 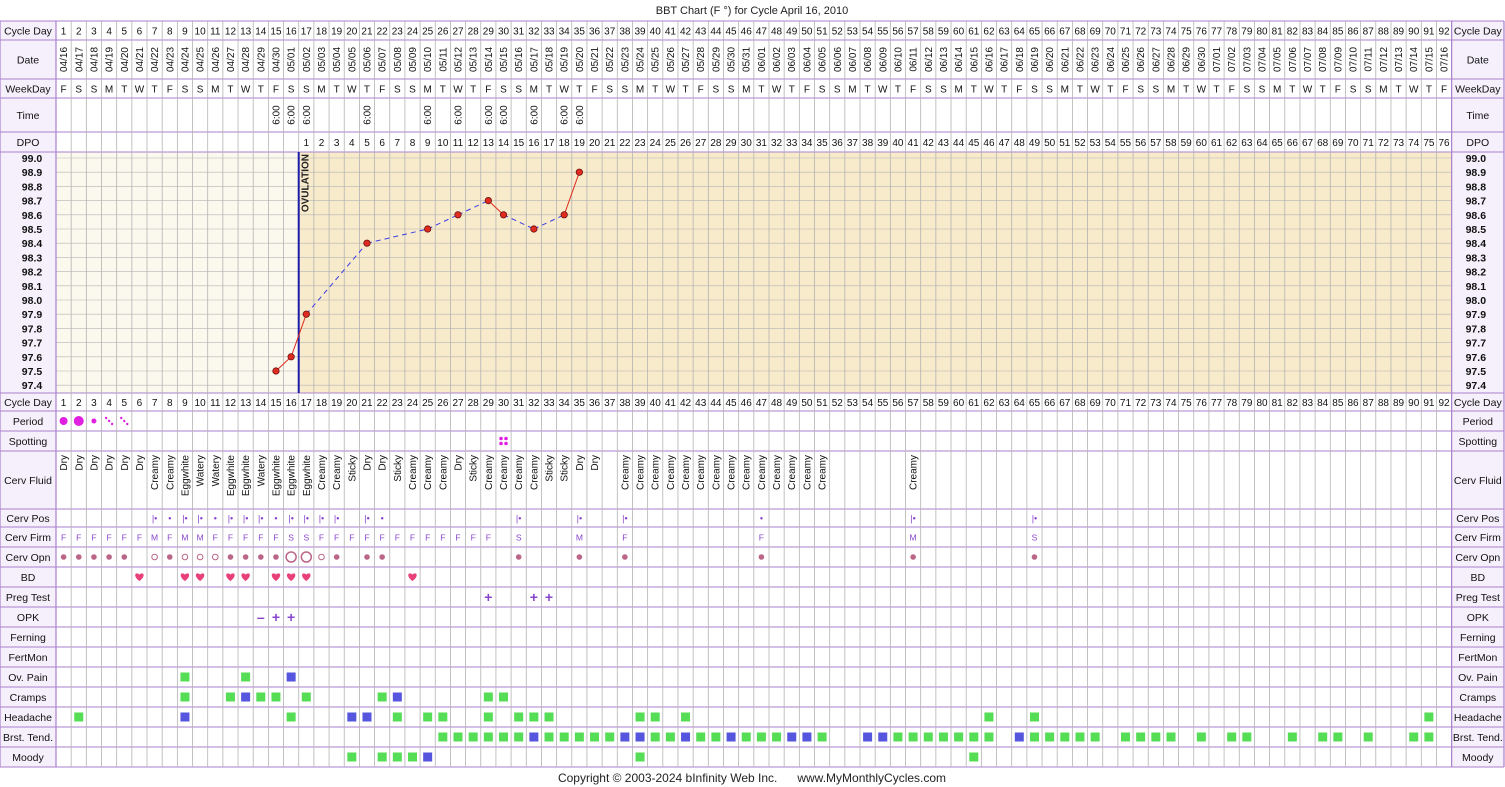 What do you see at coordinates (1399, 143) in the screenshot?
I see `dpo-number: 73` at bounding box center [1399, 143].